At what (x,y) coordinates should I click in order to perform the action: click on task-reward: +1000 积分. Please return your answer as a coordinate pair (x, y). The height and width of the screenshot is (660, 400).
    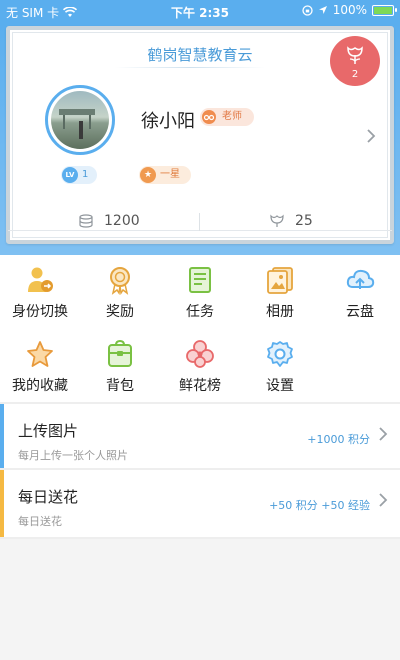
    Looking at the image, I should click on (338, 439).